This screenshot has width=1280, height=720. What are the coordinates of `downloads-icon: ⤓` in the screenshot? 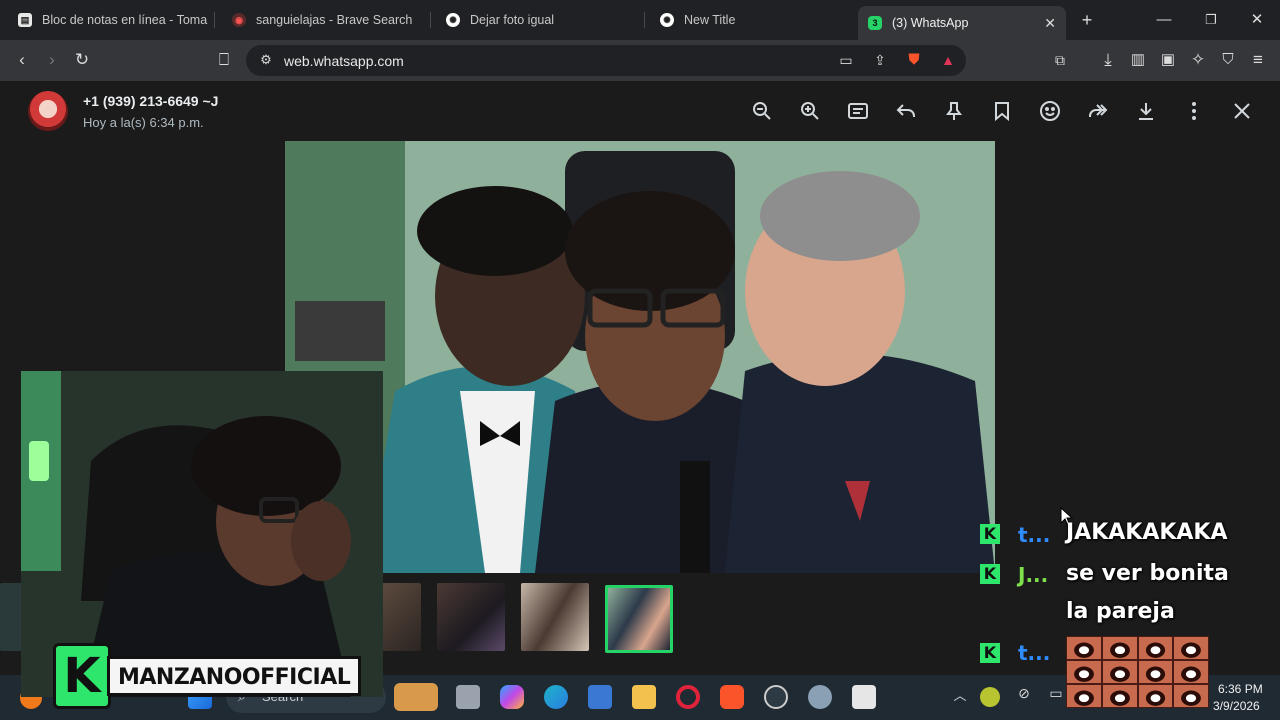 It's located at (1108, 60).